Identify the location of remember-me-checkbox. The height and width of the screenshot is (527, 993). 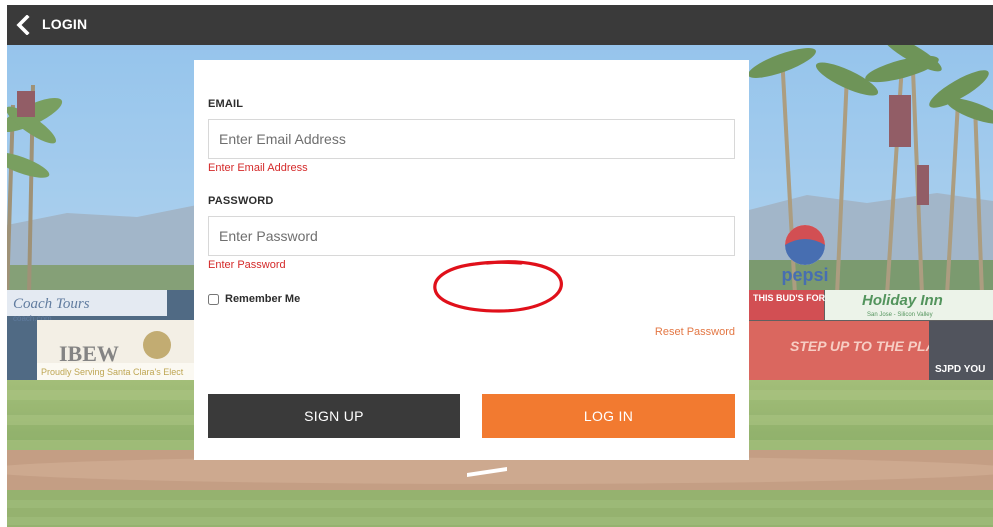
(213, 299).